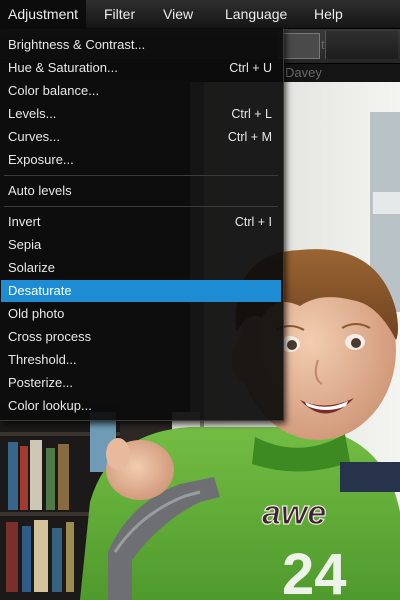  I want to click on menu-item-shortcut: Ctrl + M, so click(249, 137).